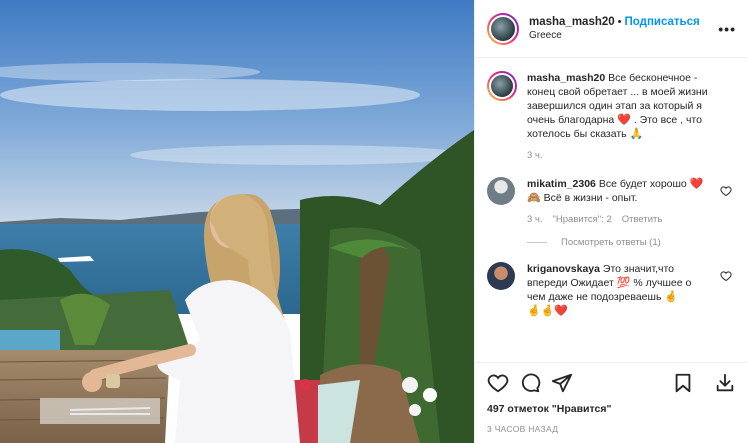 The height and width of the screenshot is (443, 748). What do you see at coordinates (530, 383) in the screenshot?
I see `comment-bubble-icon` at bounding box center [530, 383].